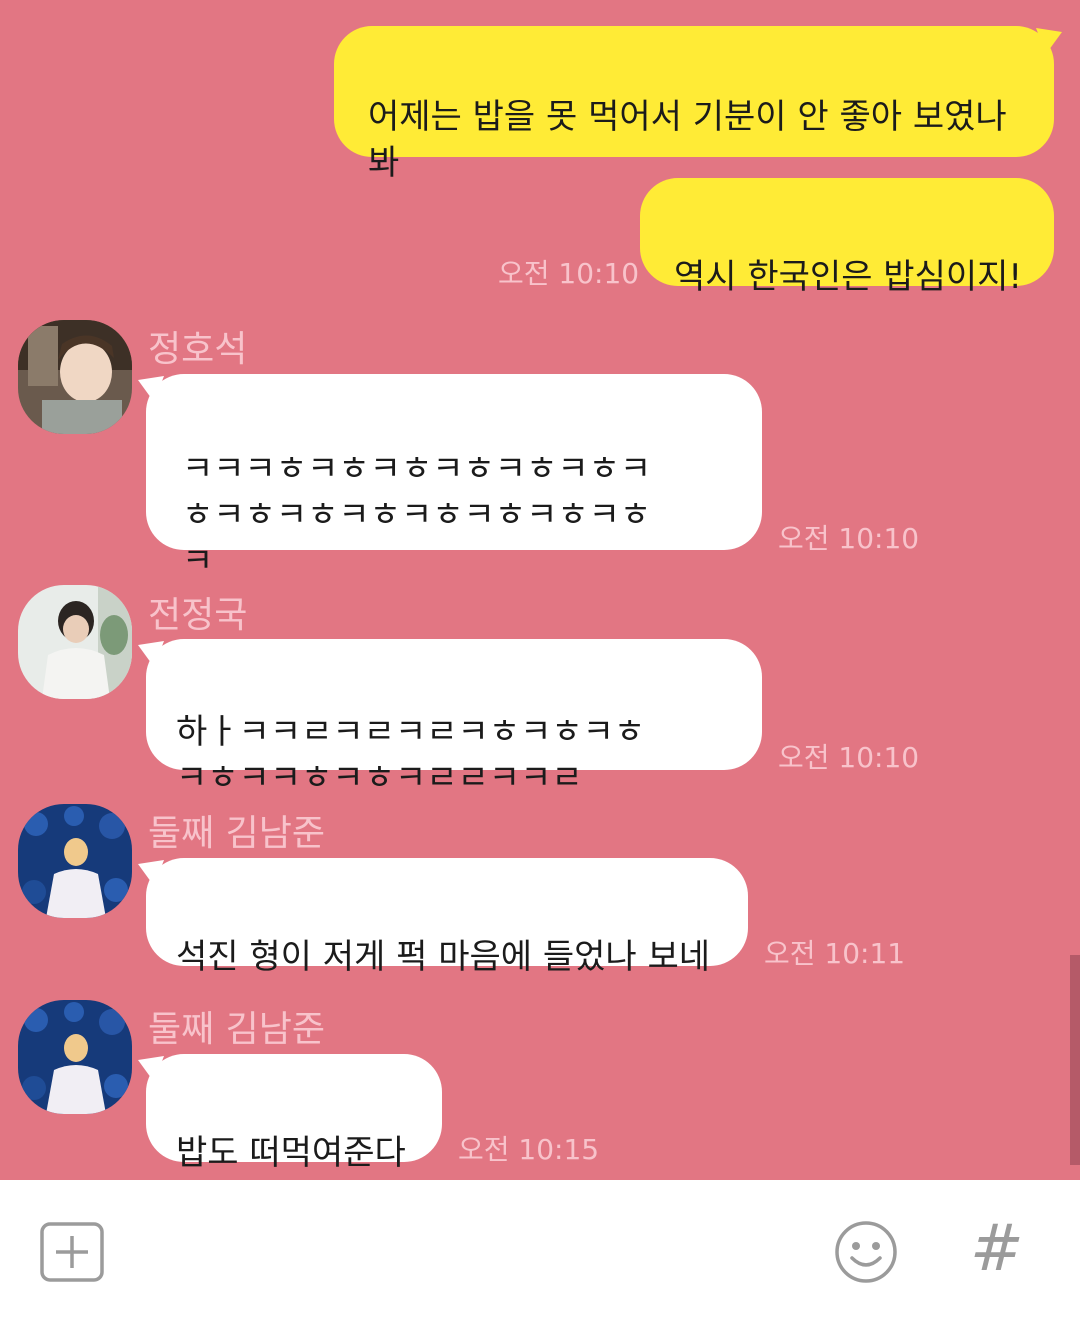  I want to click on input-bar: #, so click(540, 1251).